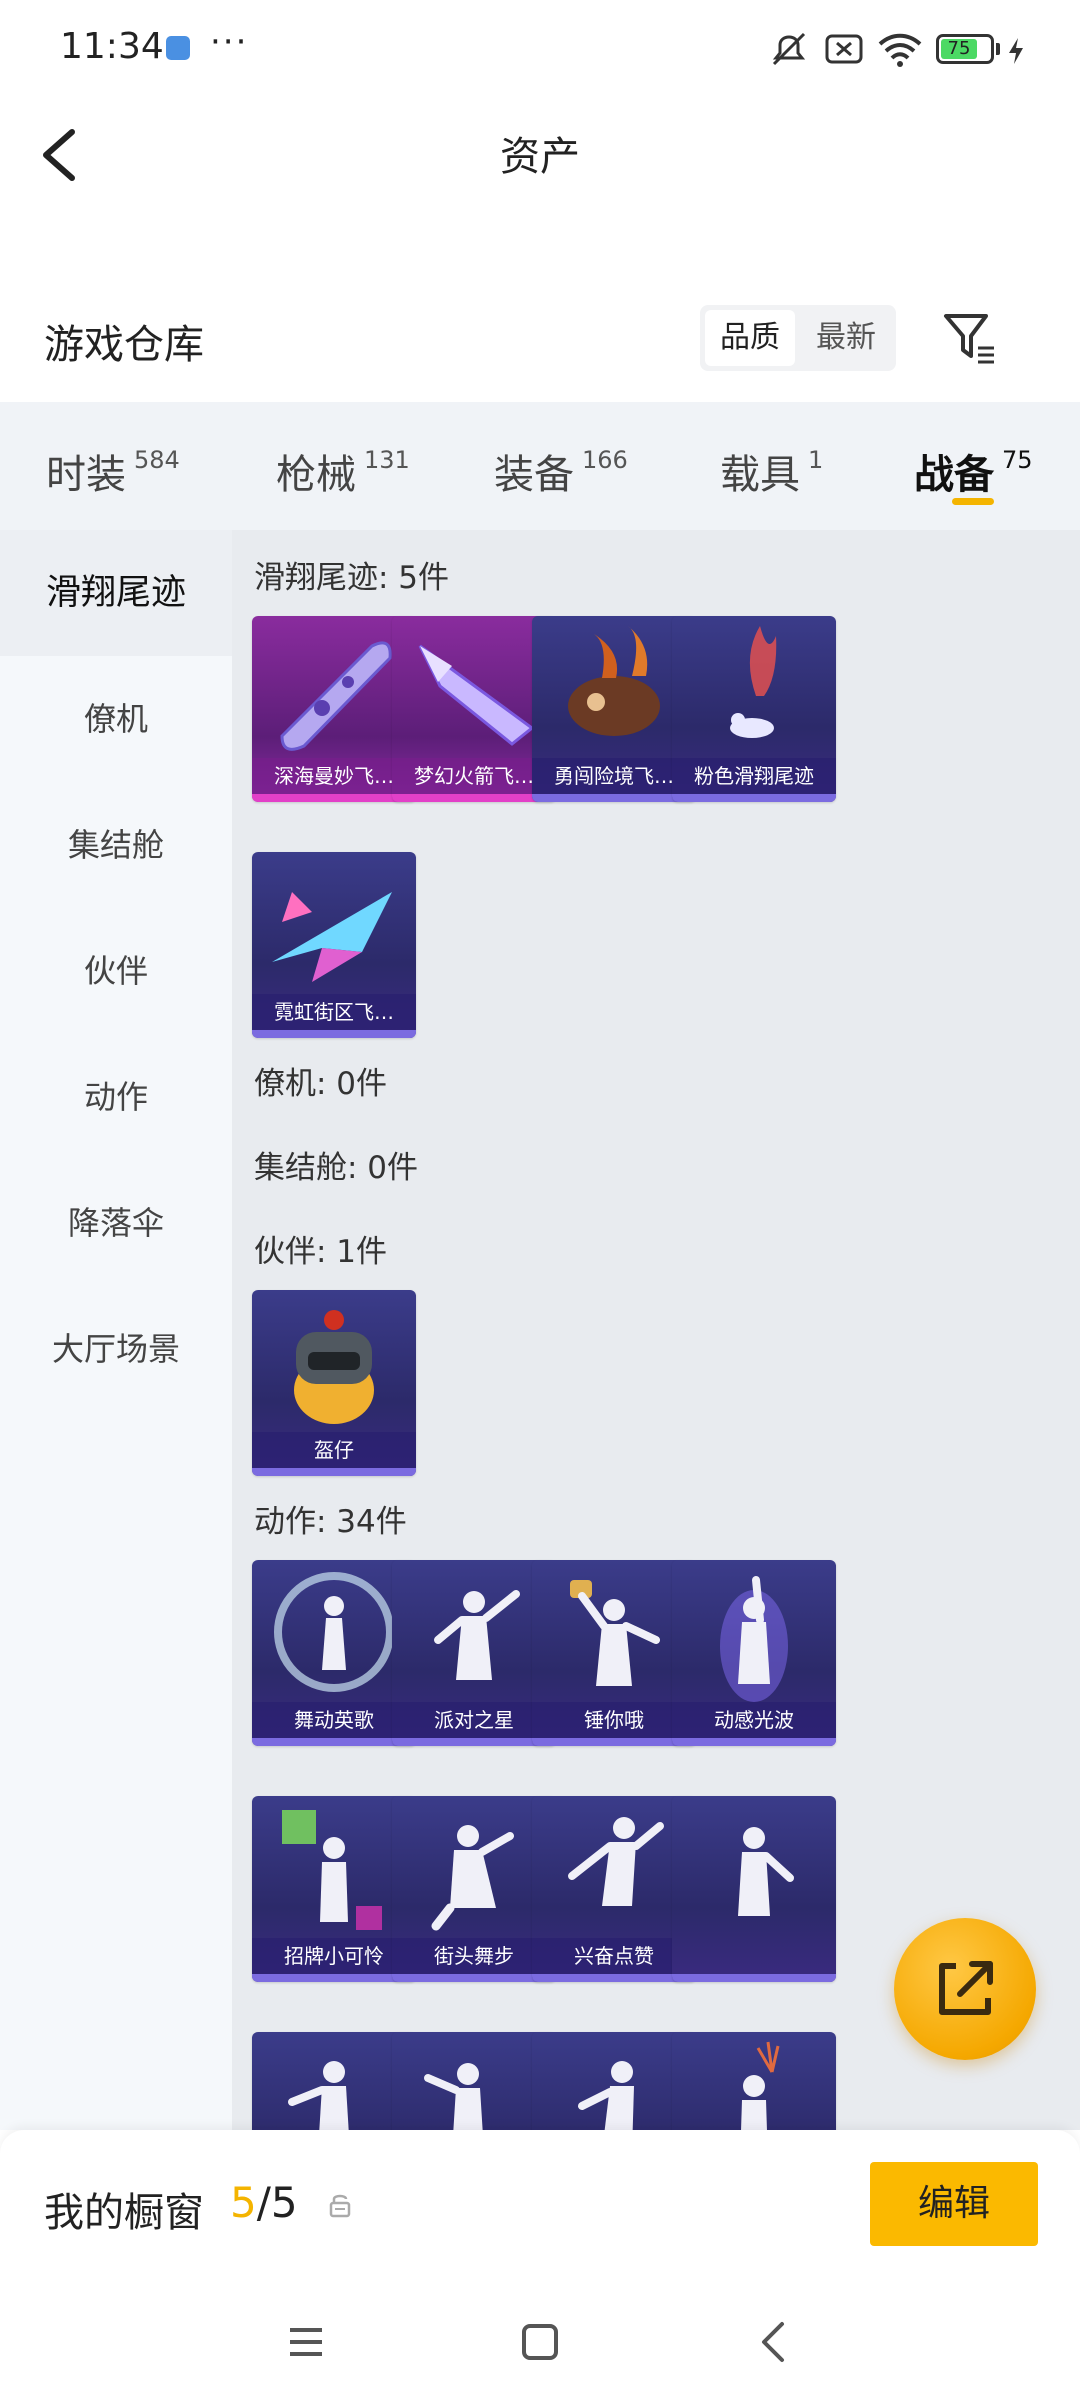  I want to click on tab-fashion: 时装 584, so click(113, 471).